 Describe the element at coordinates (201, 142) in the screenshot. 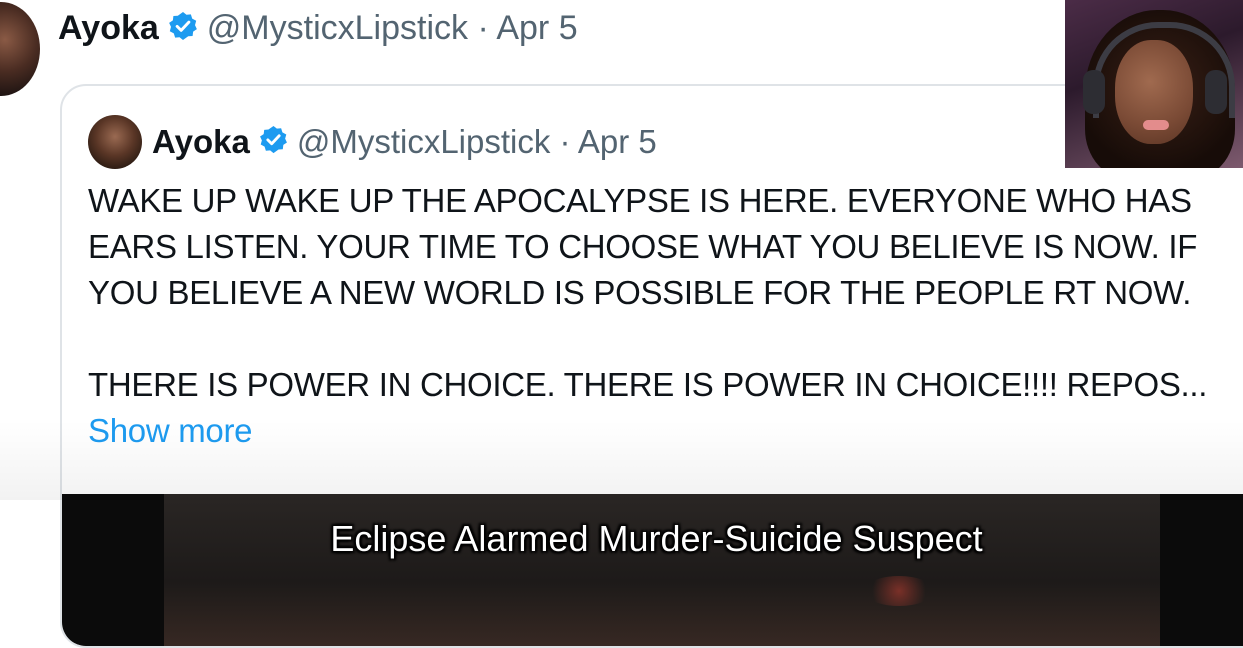

I see `quoted-author-name: Ayoka` at that location.